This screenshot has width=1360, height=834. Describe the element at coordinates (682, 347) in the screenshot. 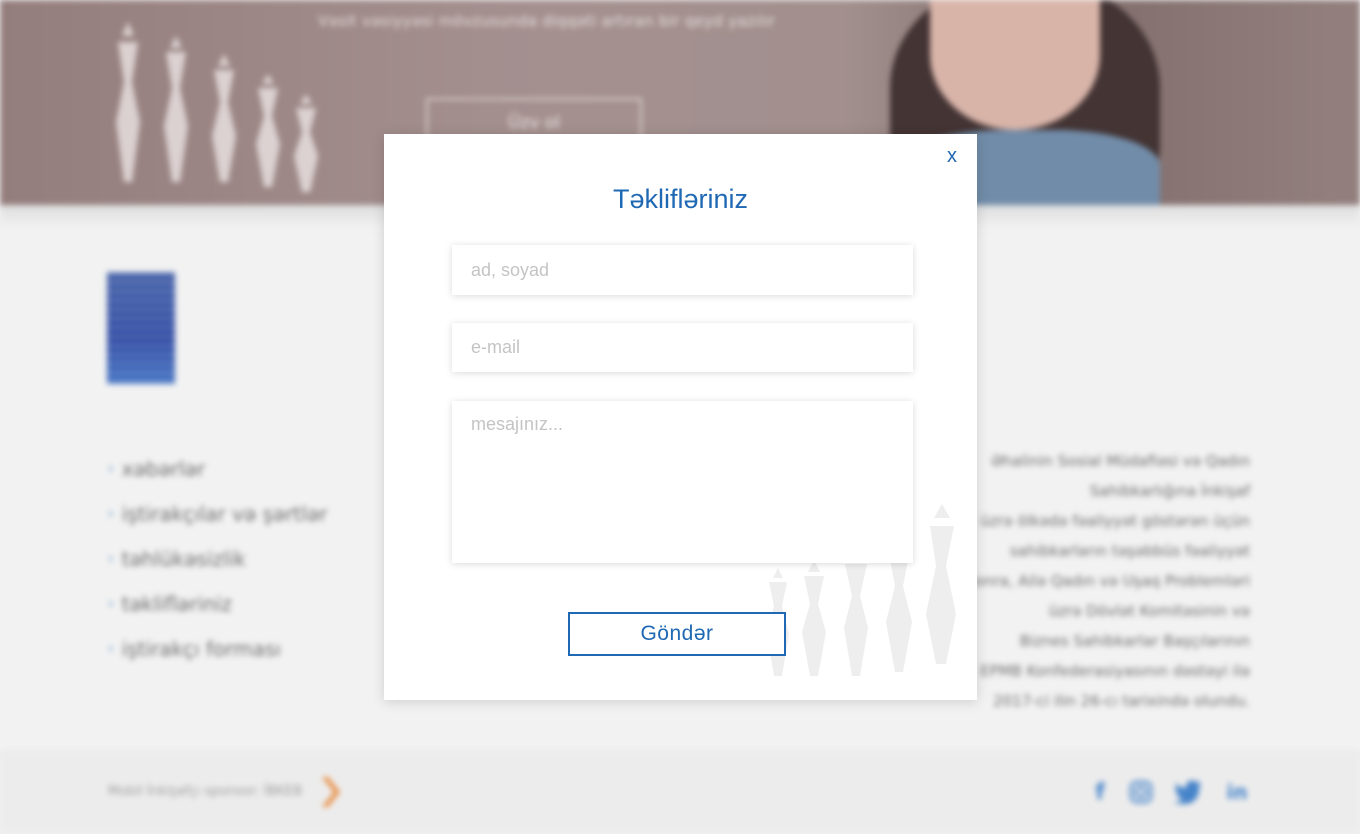

I see `email-input` at that location.